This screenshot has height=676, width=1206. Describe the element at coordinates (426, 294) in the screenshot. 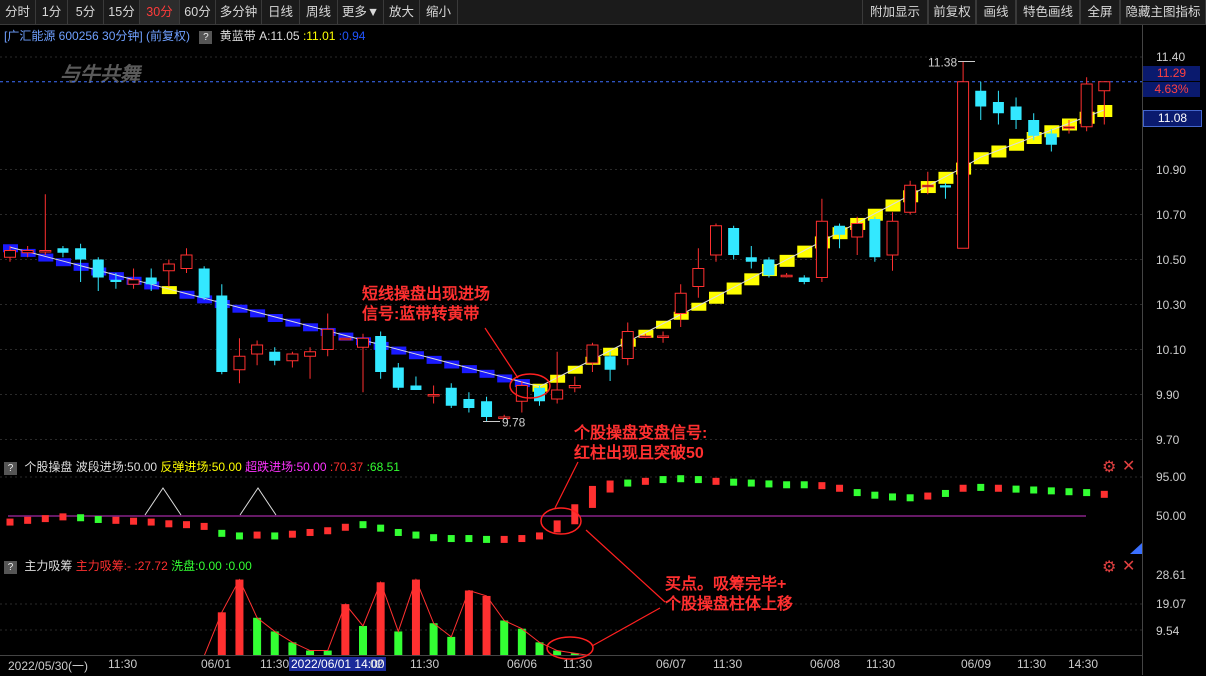

I see `annotation-main-line1: 短线操盘出现进场` at that location.